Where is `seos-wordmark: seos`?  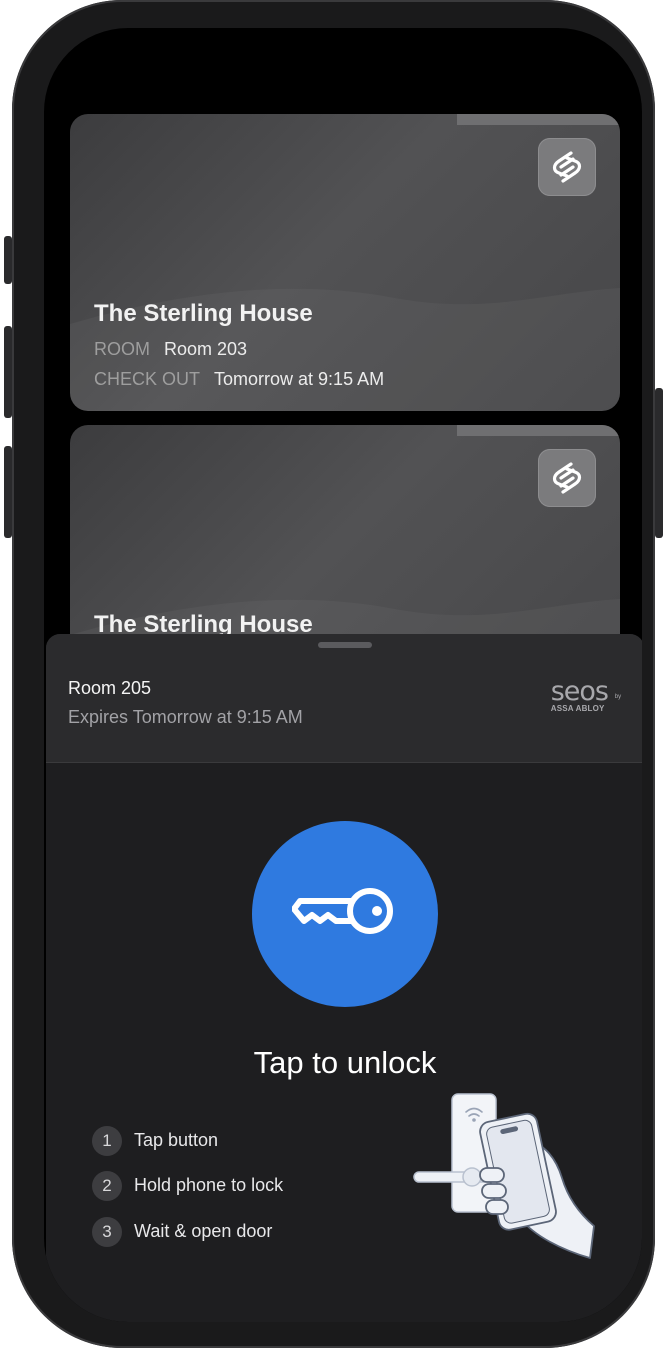 seos-wordmark: seos is located at coordinates (579, 691).